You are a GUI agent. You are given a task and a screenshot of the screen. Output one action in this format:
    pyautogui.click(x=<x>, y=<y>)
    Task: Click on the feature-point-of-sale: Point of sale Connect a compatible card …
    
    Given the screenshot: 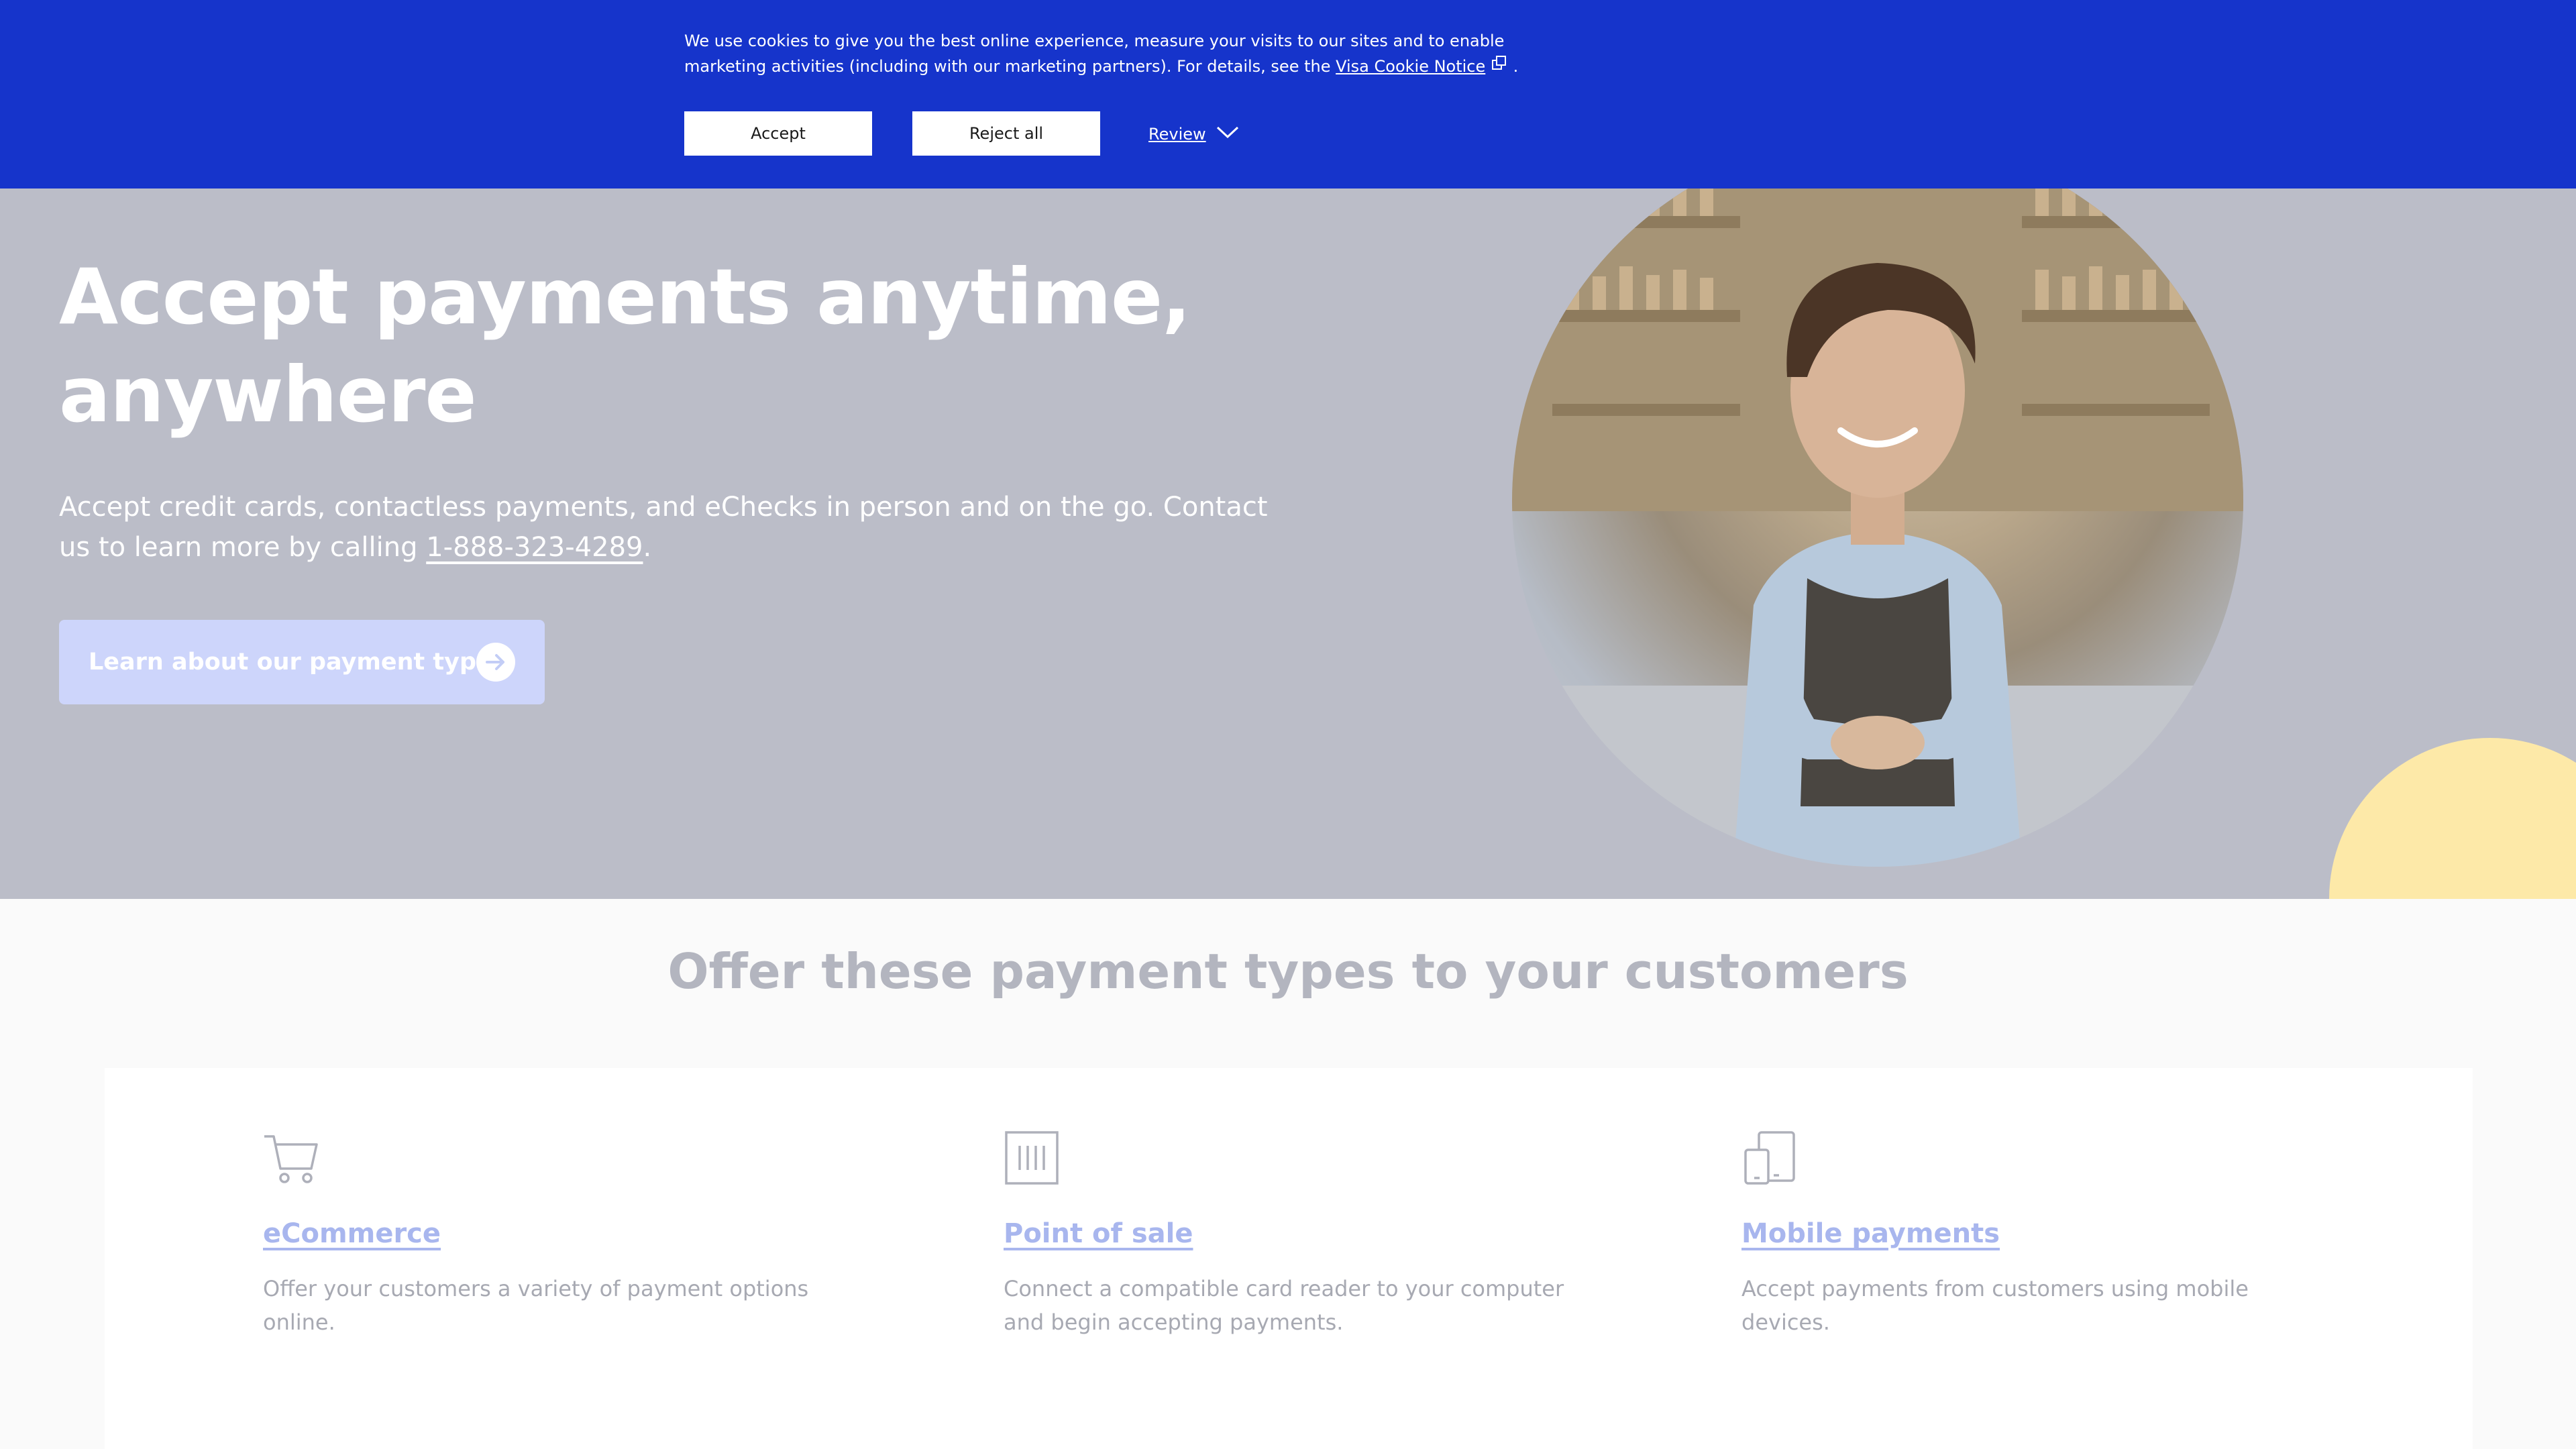 What is the action you would take?
    pyautogui.click(x=1299, y=1234)
    